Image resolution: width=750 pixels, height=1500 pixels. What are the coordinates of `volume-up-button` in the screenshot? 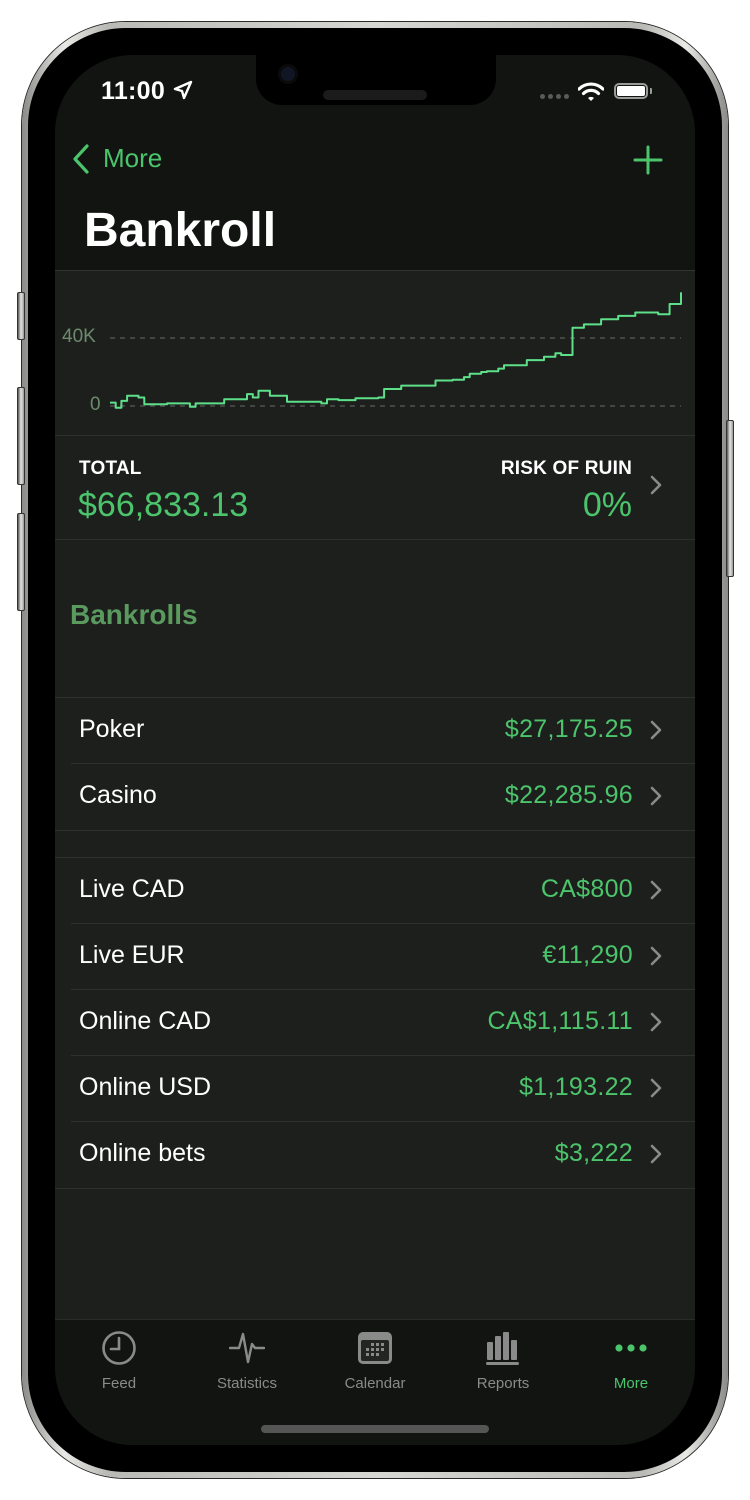 It's located at (21, 436).